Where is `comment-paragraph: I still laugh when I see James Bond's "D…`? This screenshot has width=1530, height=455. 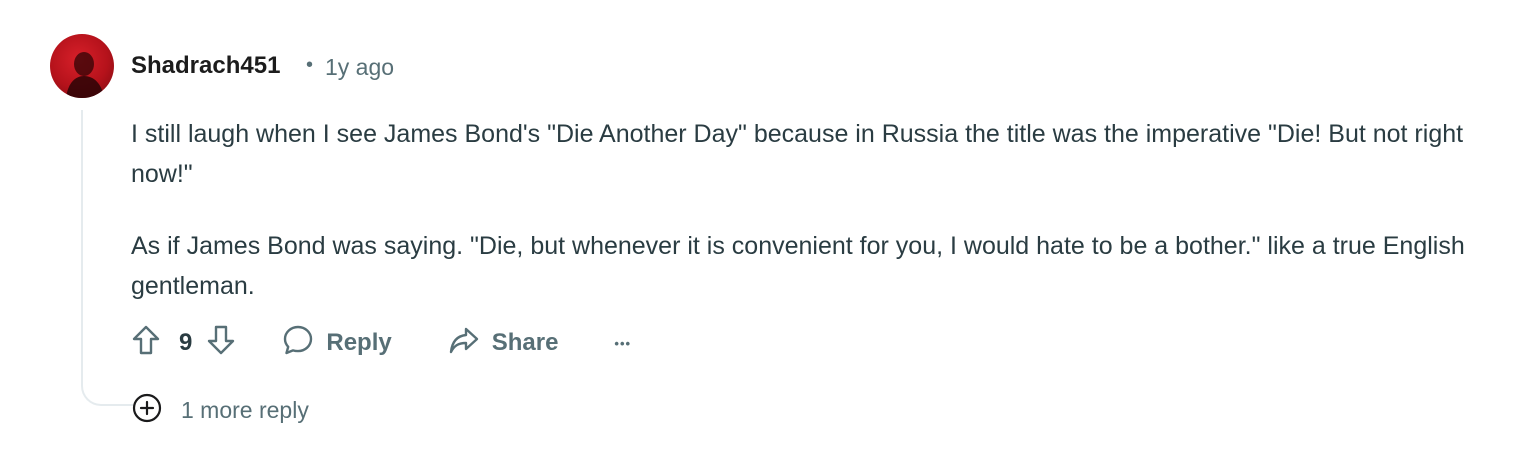 comment-paragraph: I still laugh when I see James Bond's "D… is located at coordinates (797, 154).